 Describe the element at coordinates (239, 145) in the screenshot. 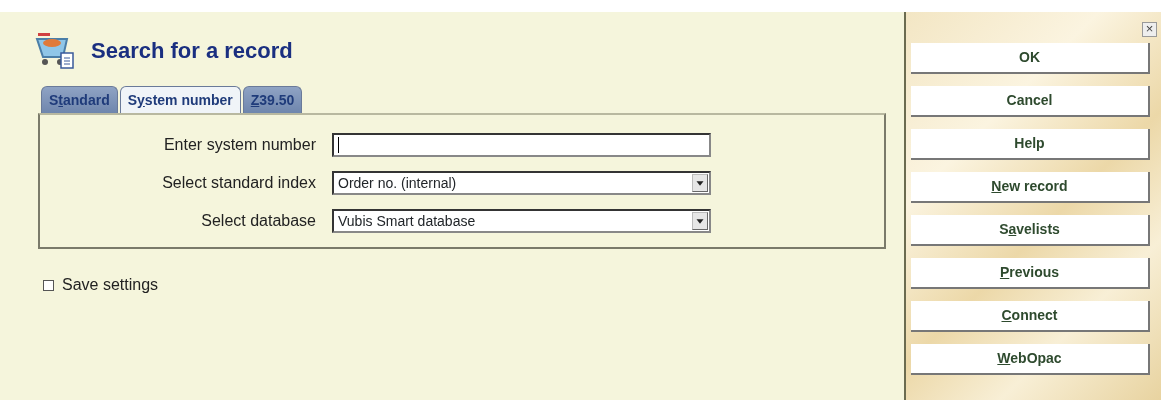

I see `field-label: Enter system number` at that location.